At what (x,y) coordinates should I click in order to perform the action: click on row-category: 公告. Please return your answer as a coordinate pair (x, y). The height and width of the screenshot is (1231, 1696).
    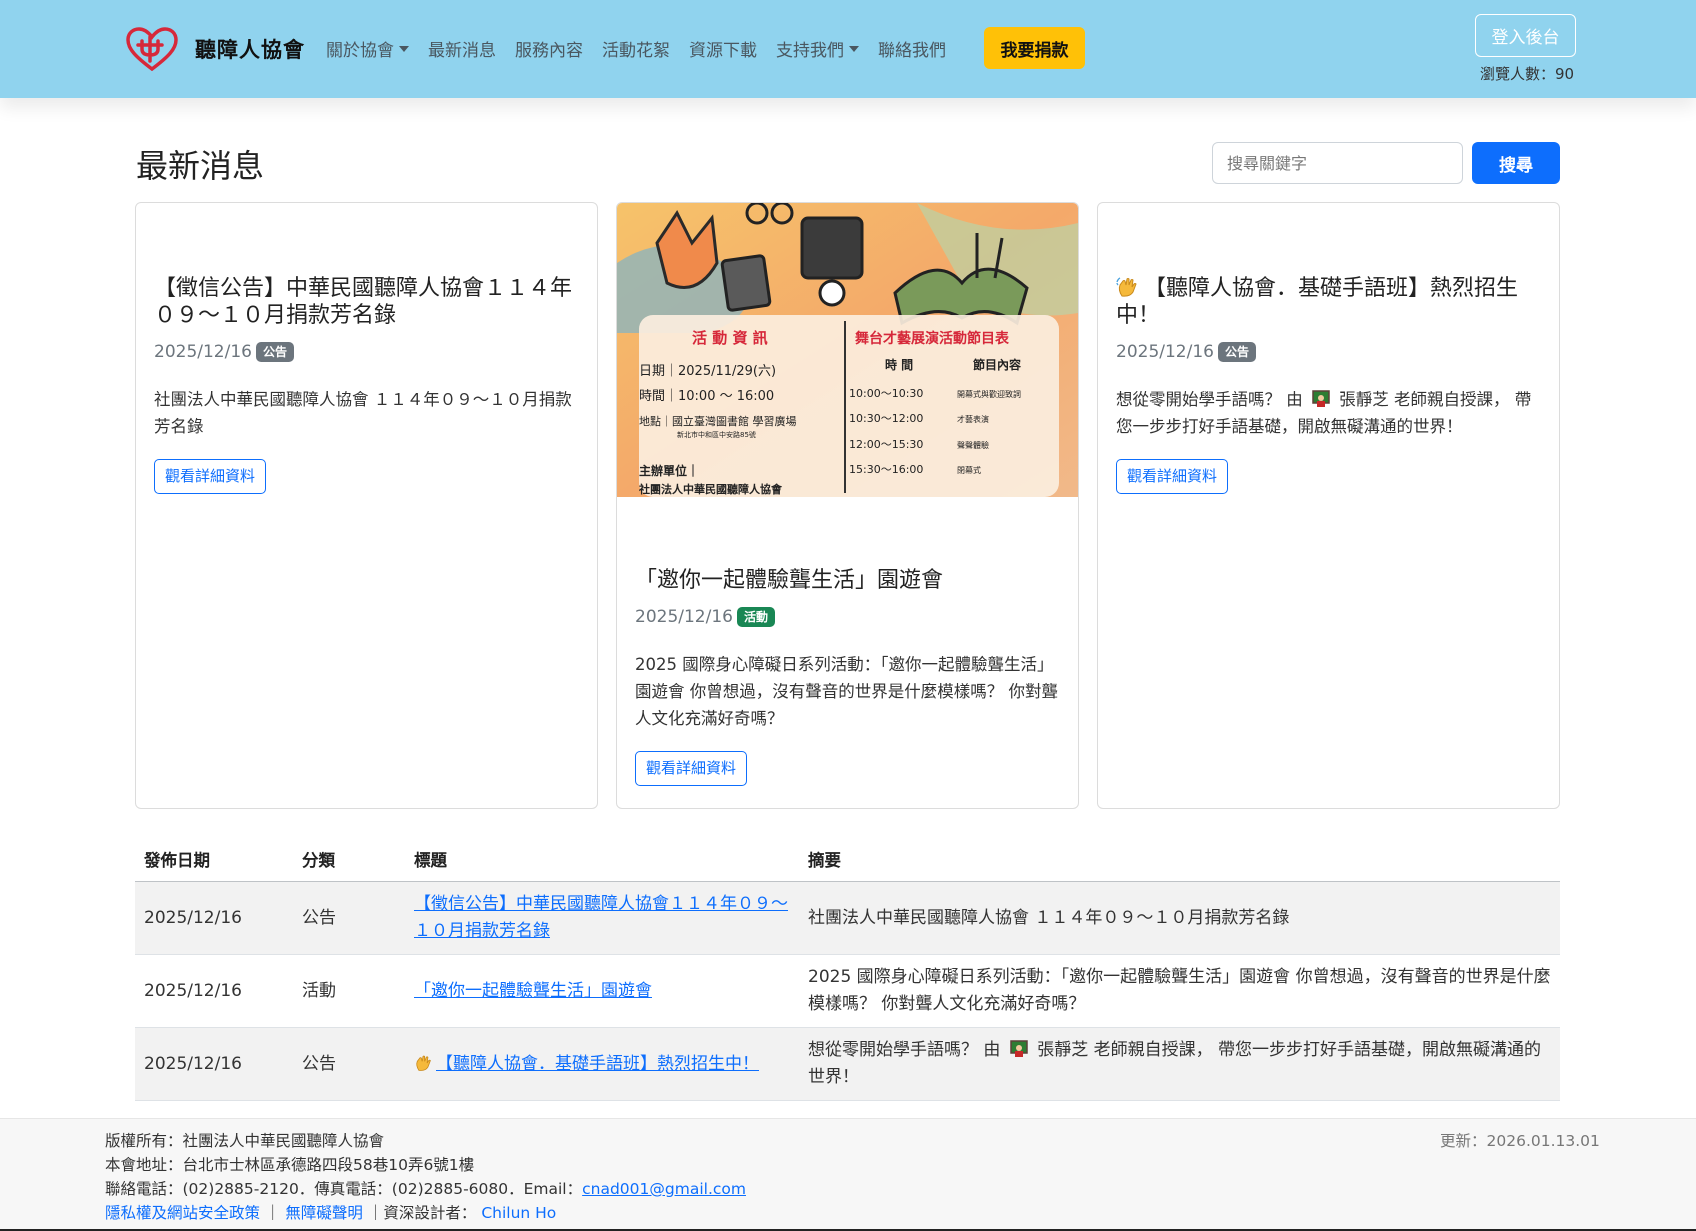
    Looking at the image, I should click on (319, 917).